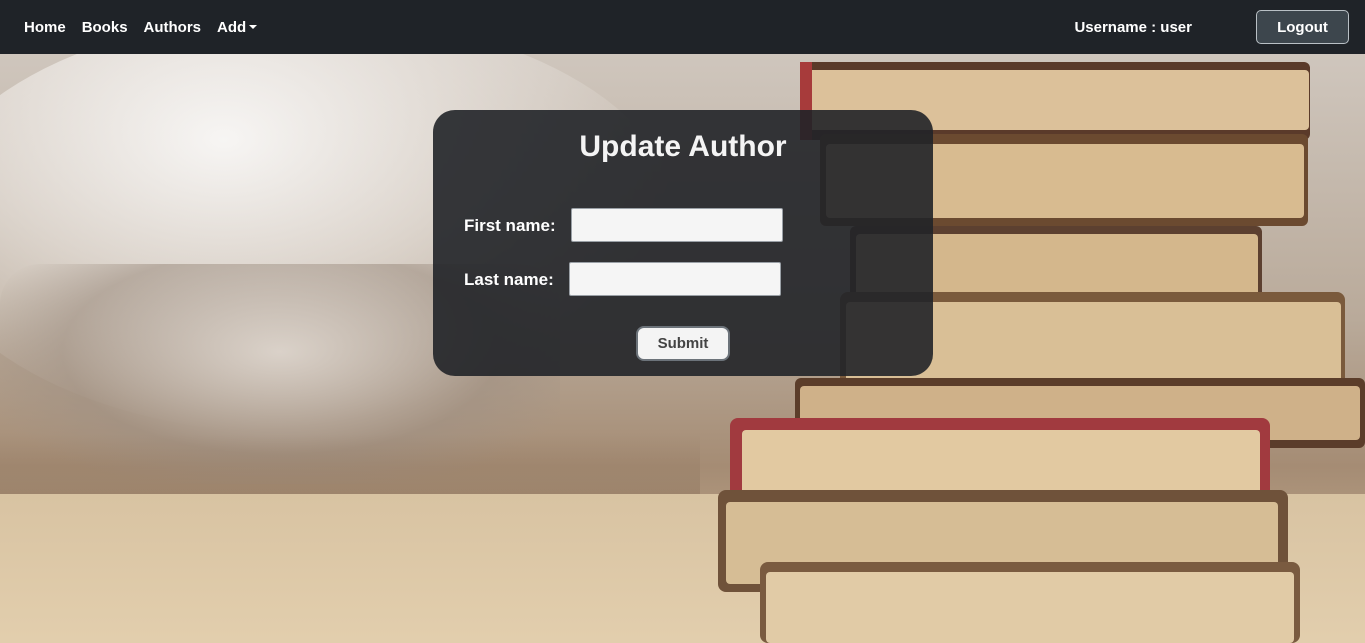 This screenshot has width=1365, height=643. I want to click on first-name-label: First name:, so click(510, 225).